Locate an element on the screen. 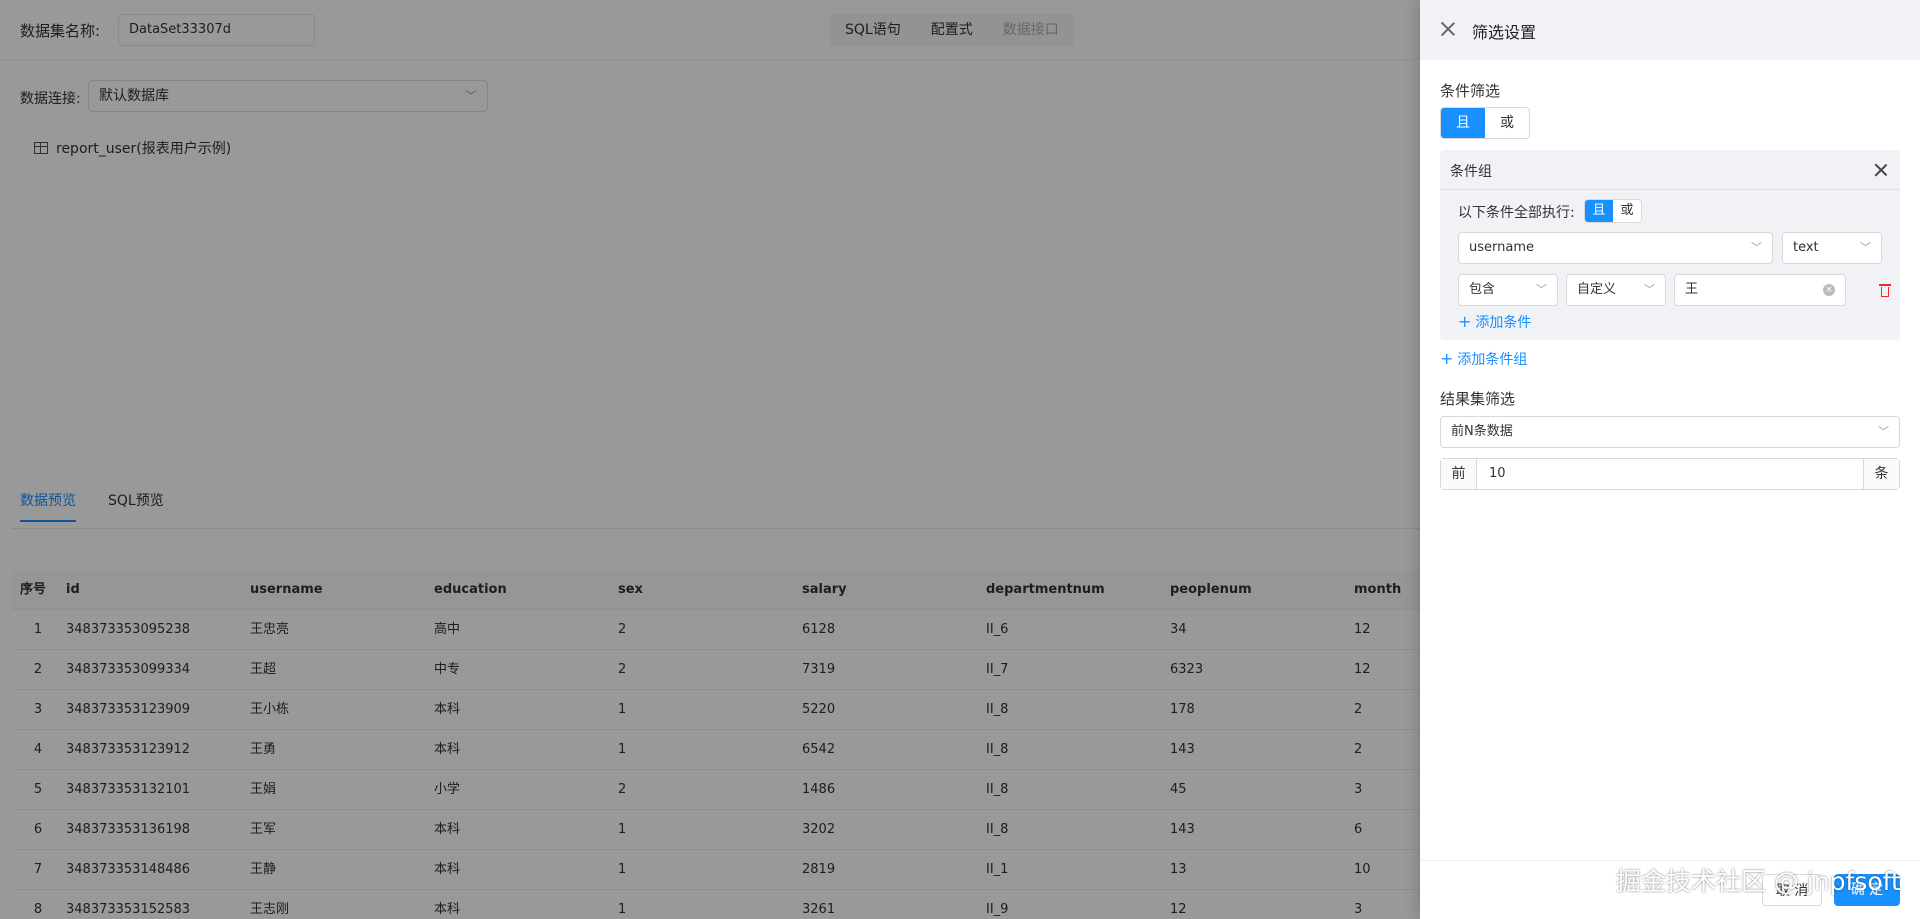  group-logic-toggle: 且 或 is located at coordinates (1613, 211).